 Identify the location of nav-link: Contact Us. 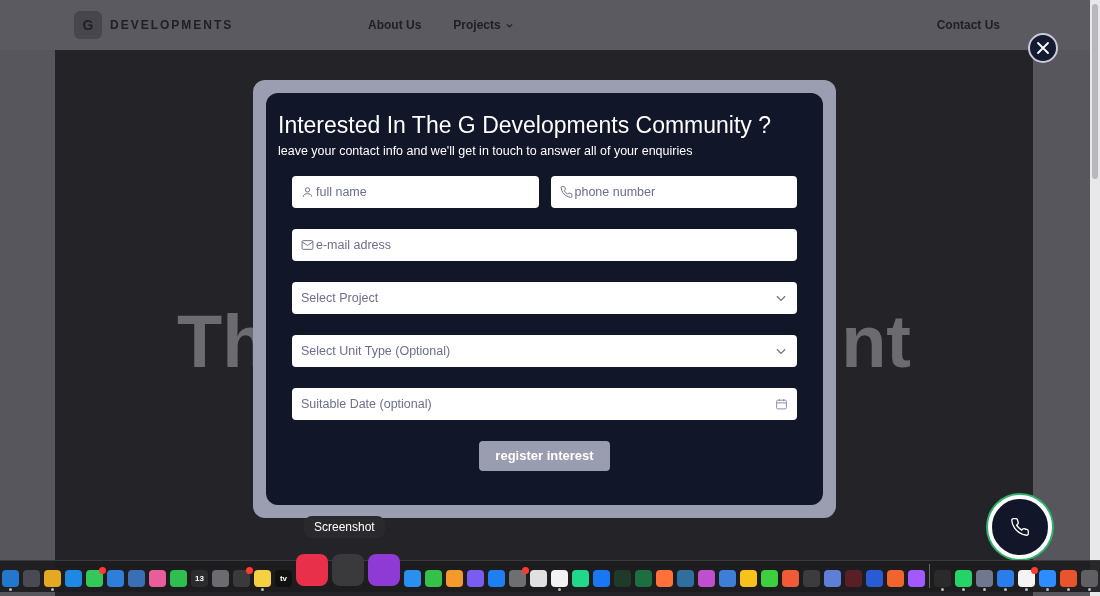
(968, 25).